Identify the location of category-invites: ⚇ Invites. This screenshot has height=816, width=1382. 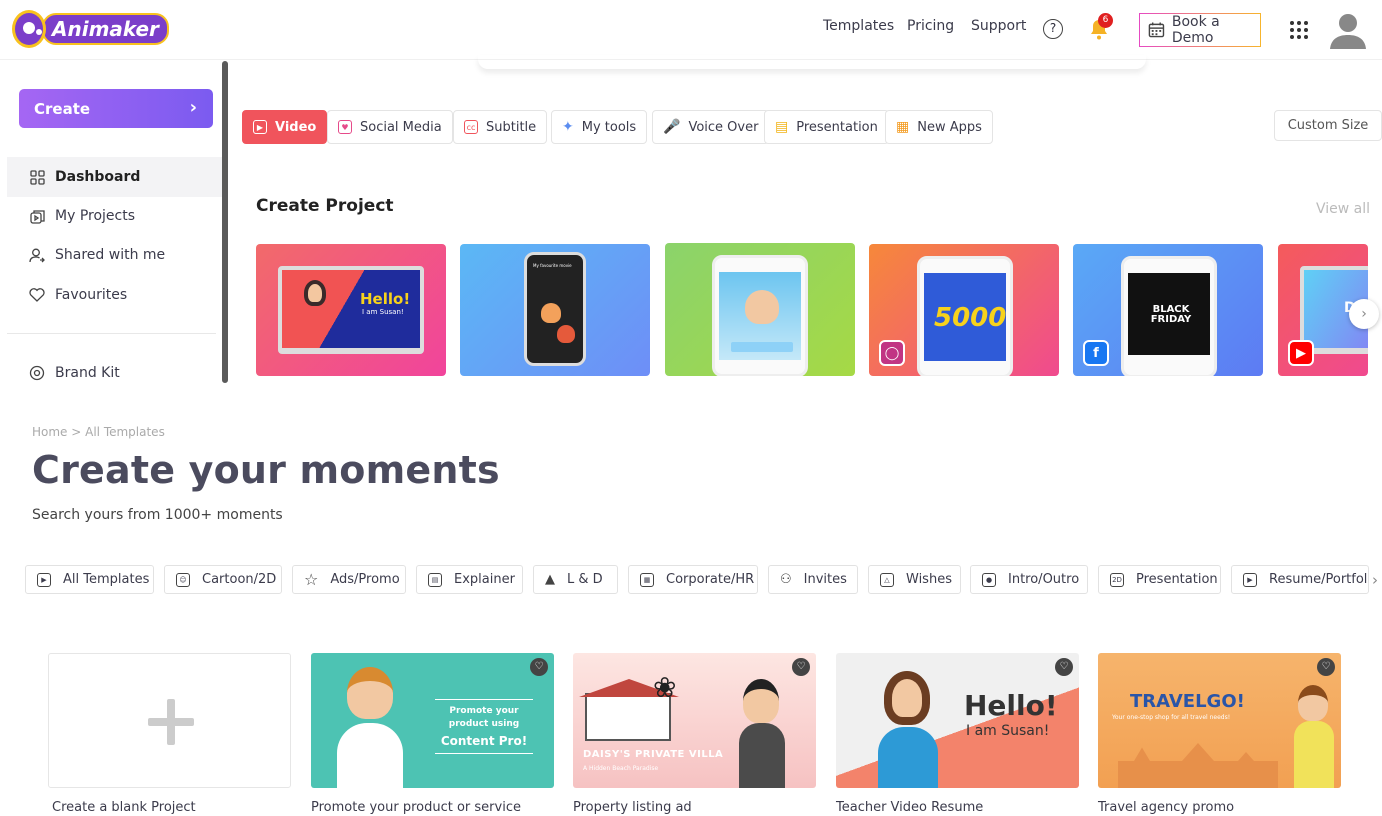
(813, 579).